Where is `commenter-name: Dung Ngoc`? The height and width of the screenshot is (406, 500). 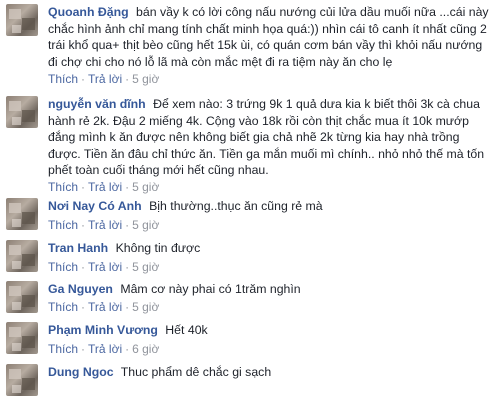
commenter-name: Dung Ngoc is located at coordinates (81, 372).